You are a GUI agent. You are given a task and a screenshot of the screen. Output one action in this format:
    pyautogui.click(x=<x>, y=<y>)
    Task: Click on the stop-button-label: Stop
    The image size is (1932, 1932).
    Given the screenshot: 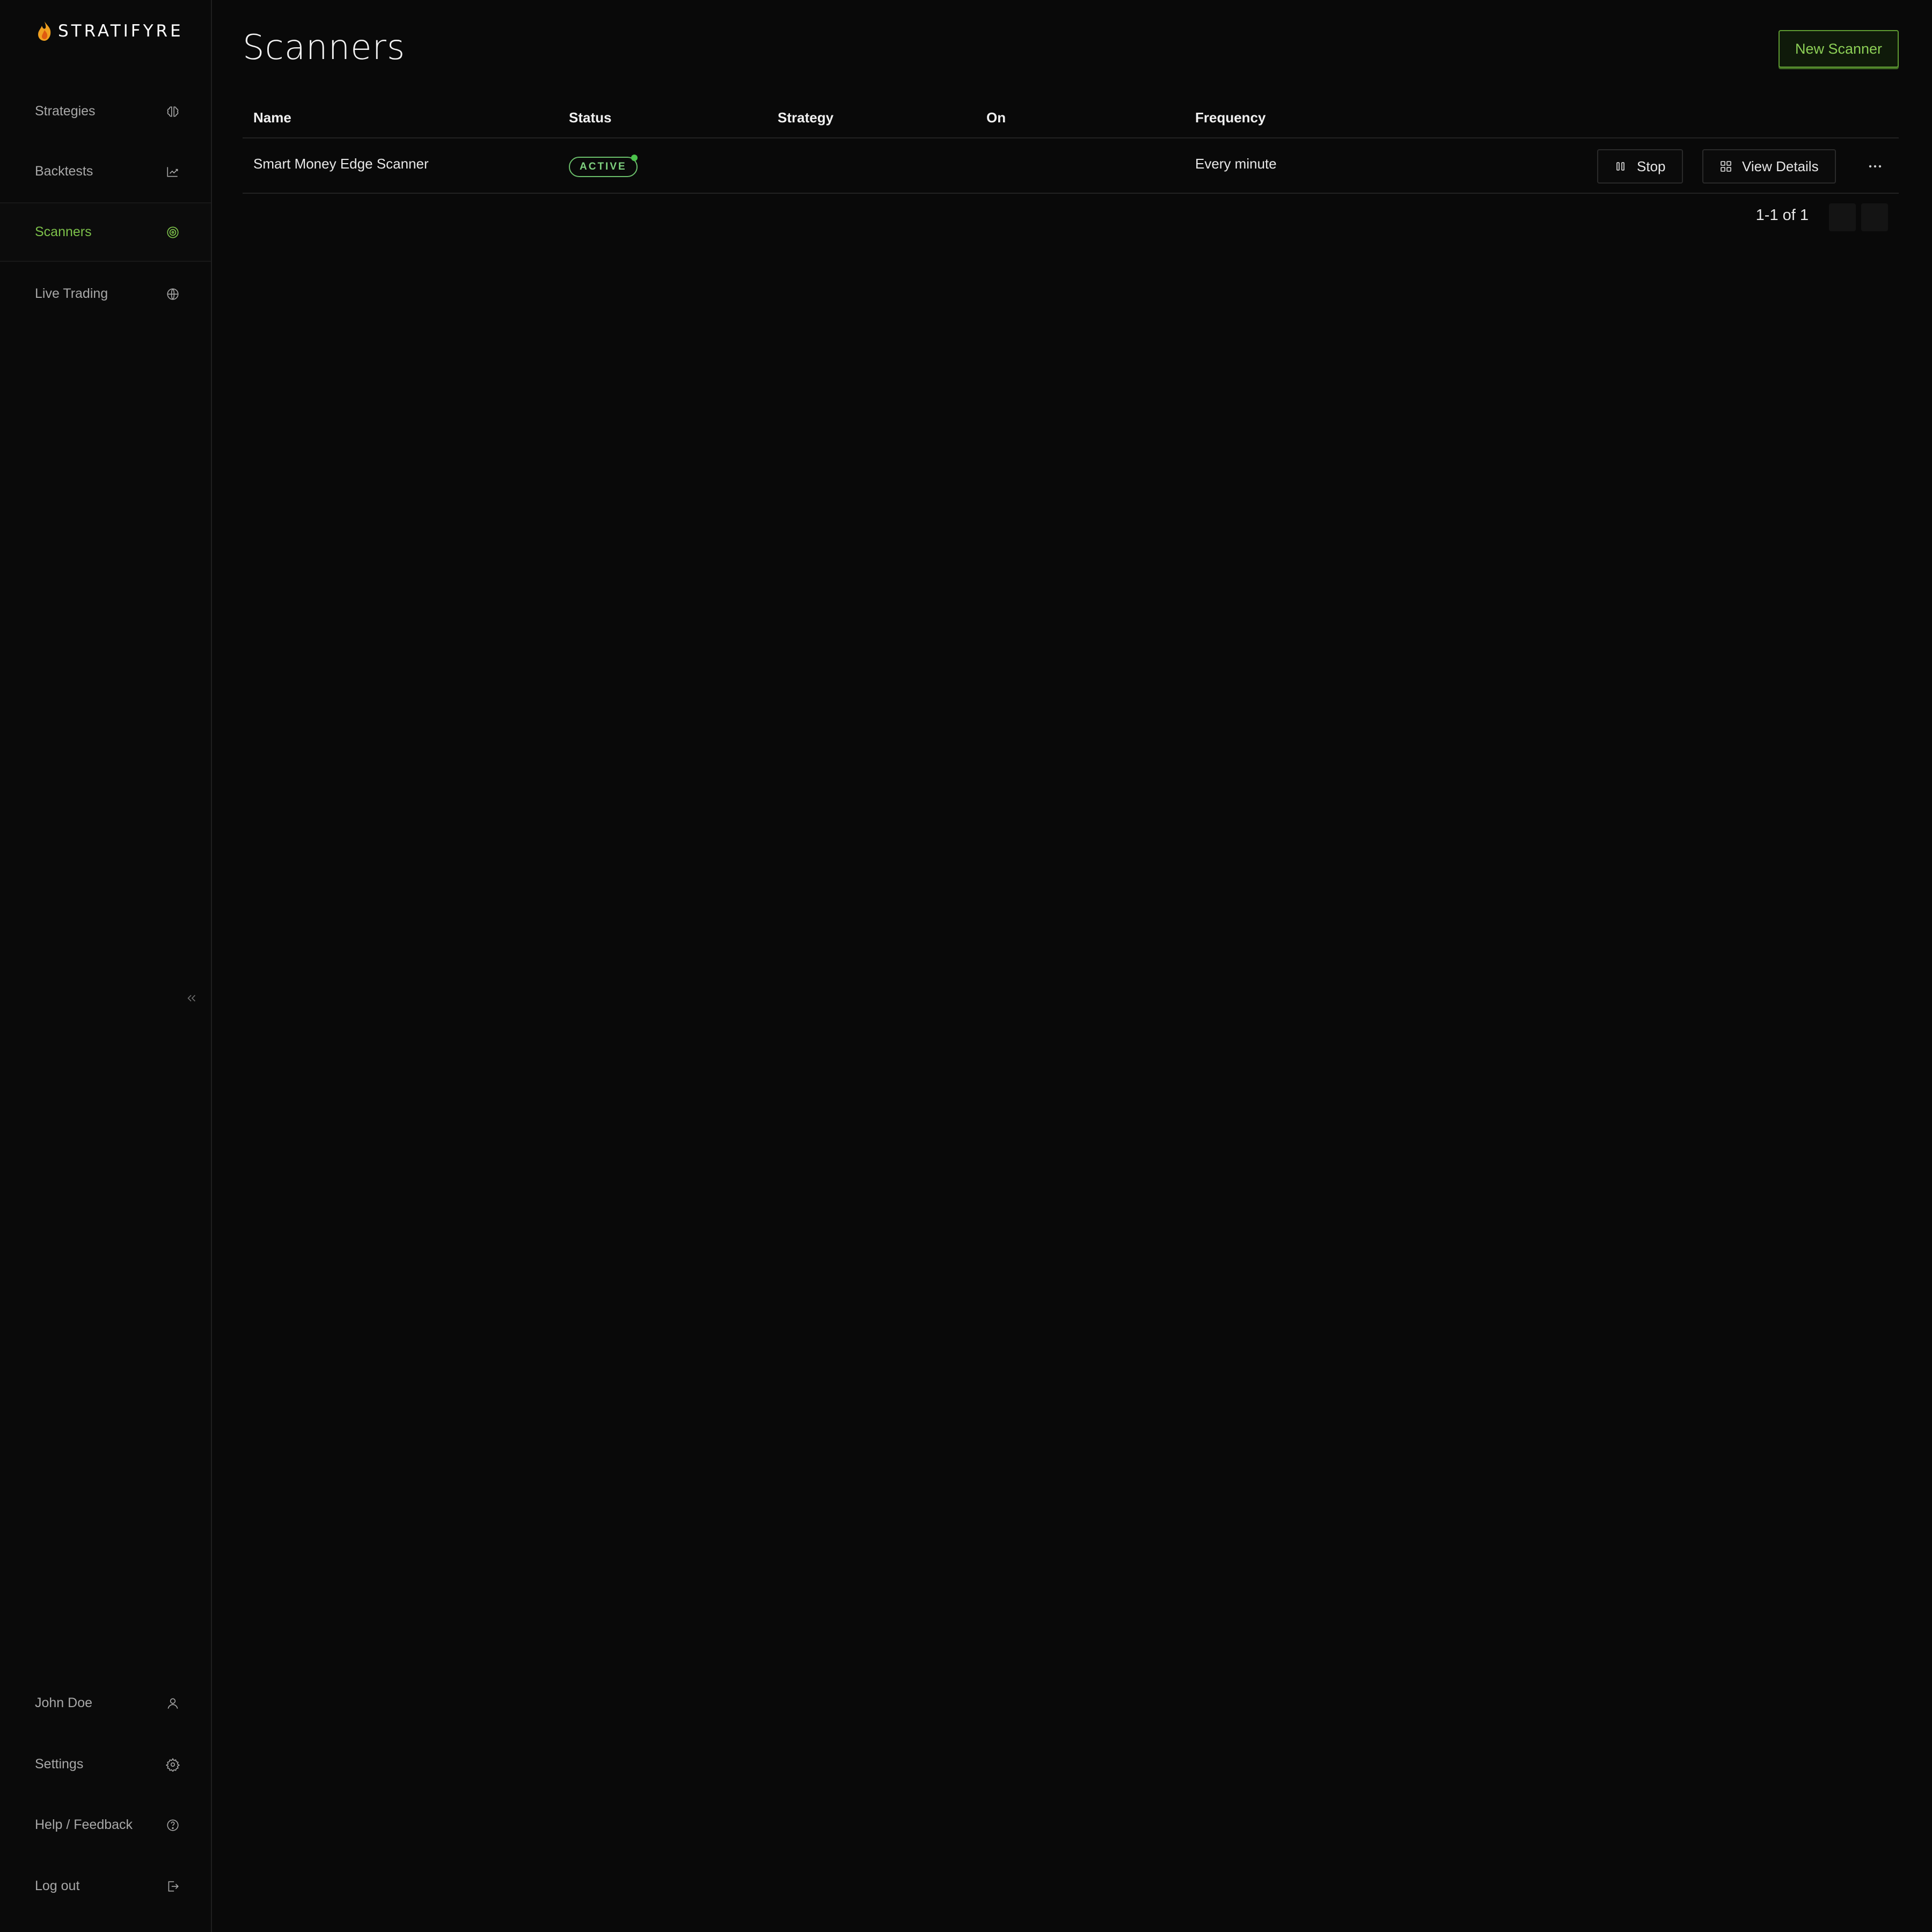 What is the action you would take?
    pyautogui.click(x=1651, y=166)
    